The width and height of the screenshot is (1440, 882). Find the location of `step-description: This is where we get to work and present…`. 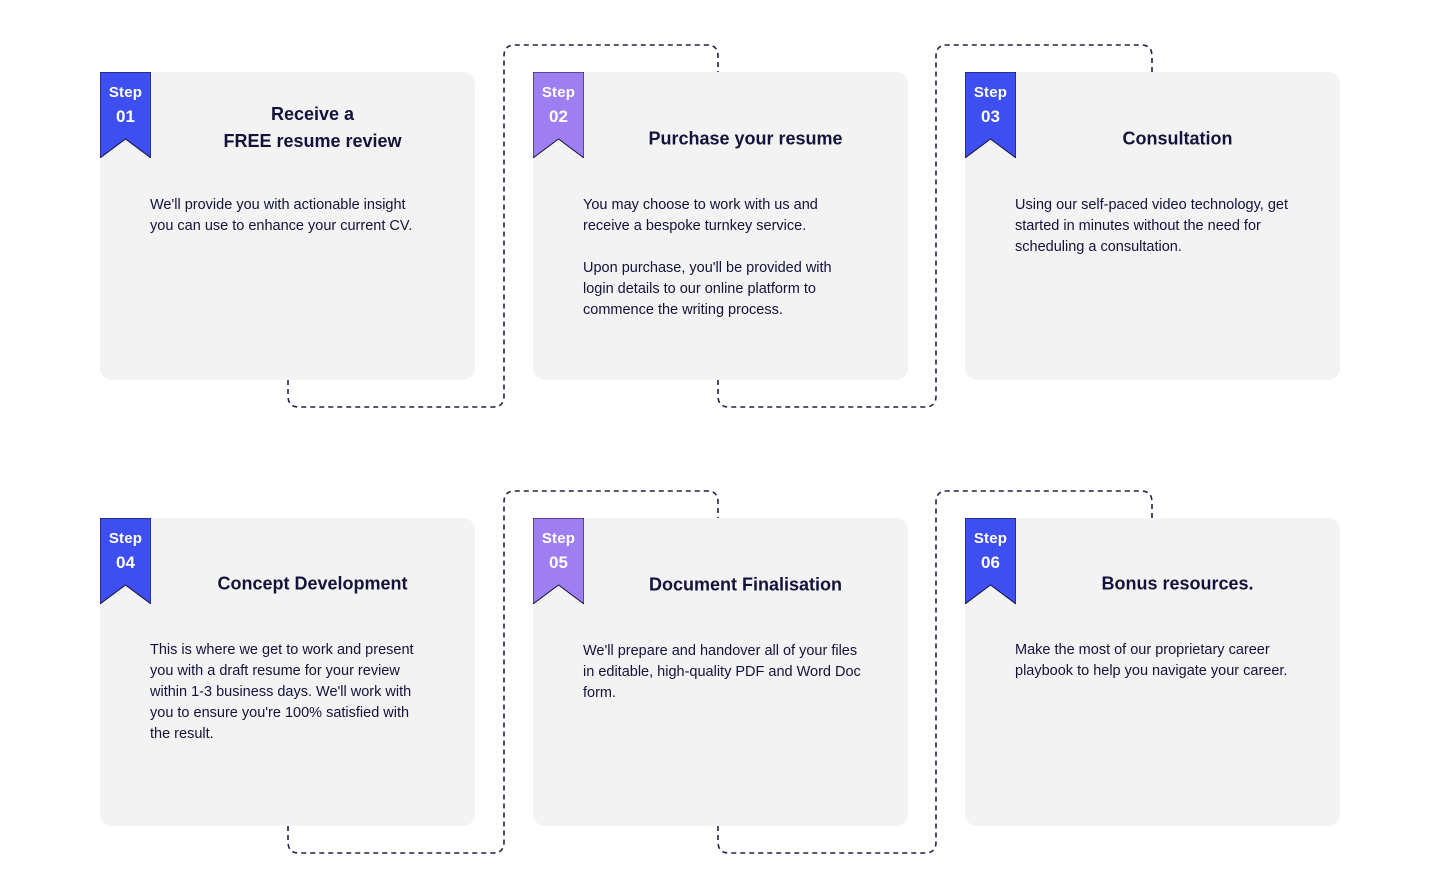

step-description: This is where we get to work and present… is located at coordinates (282, 692).